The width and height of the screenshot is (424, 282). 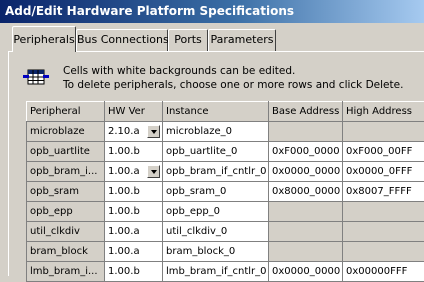 I want to click on instance-cell: opb_epp_0, so click(x=216, y=212).